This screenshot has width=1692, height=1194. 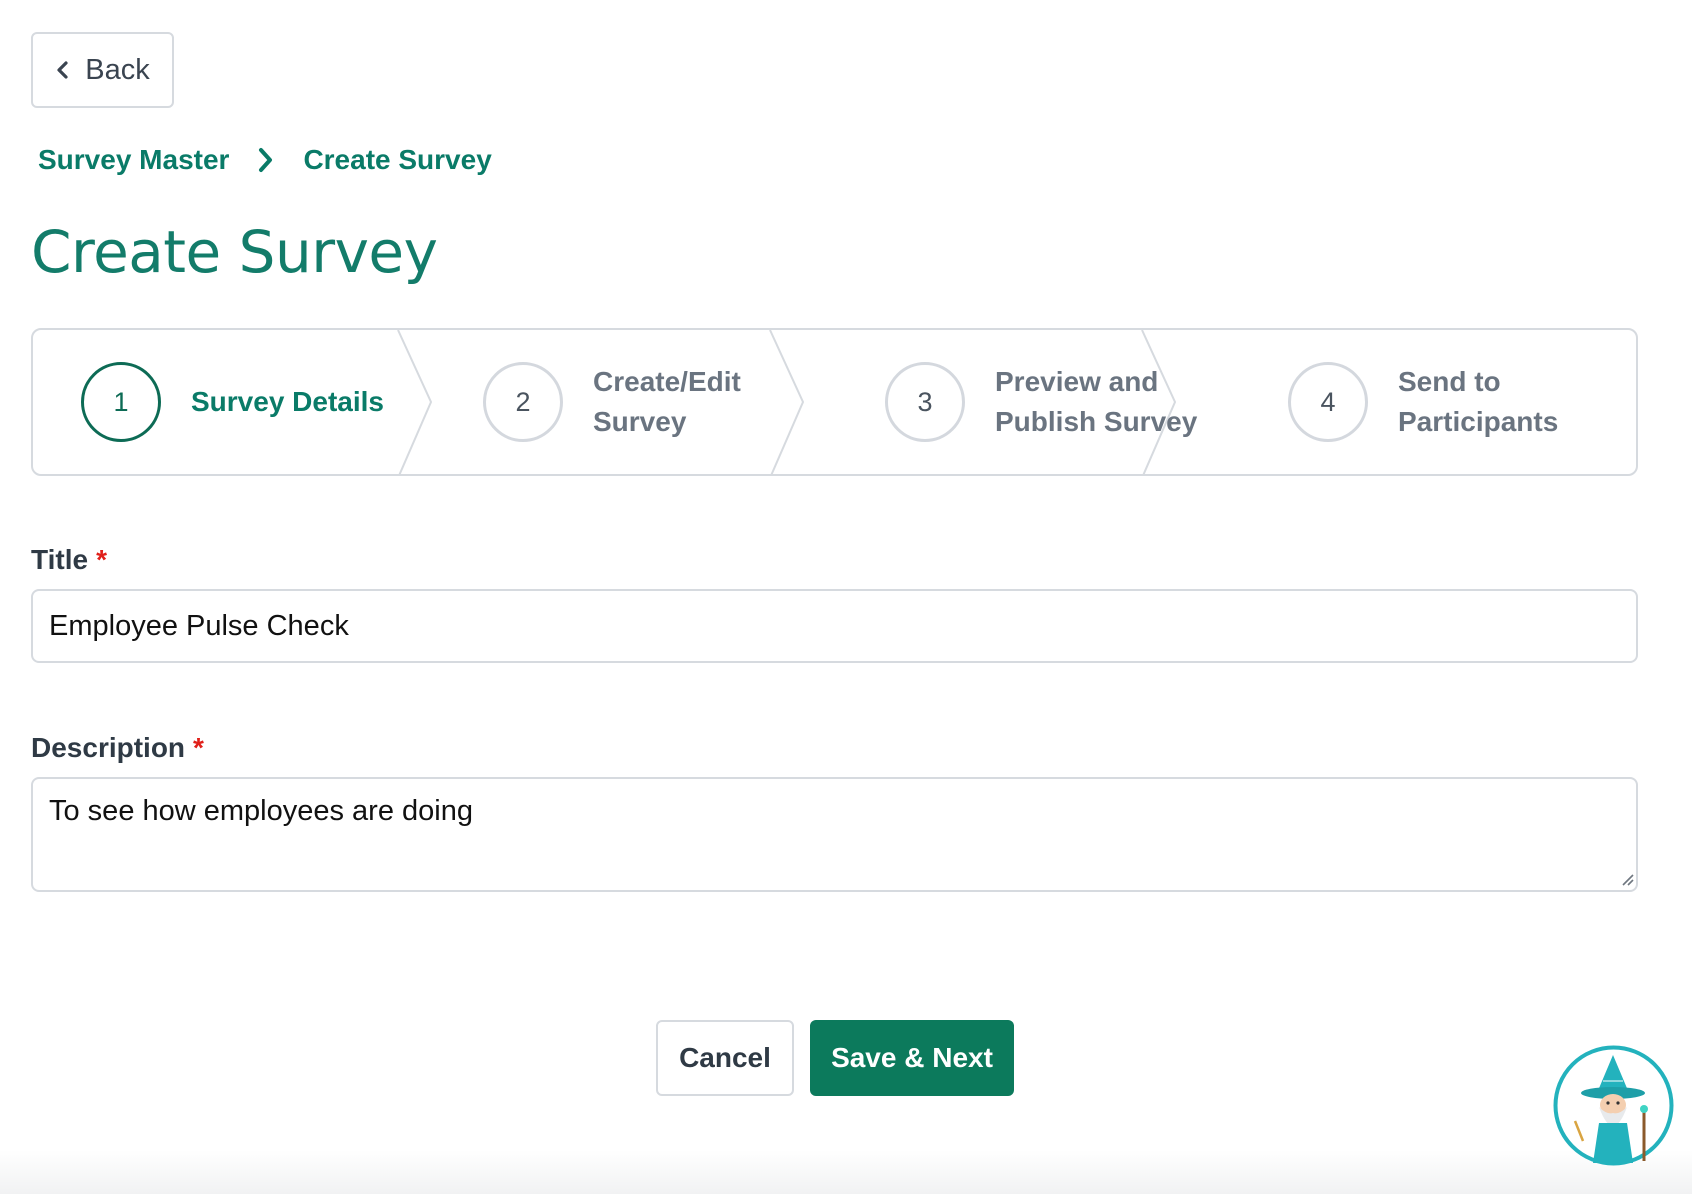 What do you see at coordinates (287, 401) in the screenshot?
I see `step-label: Survey Details` at bounding box center [287, 401].